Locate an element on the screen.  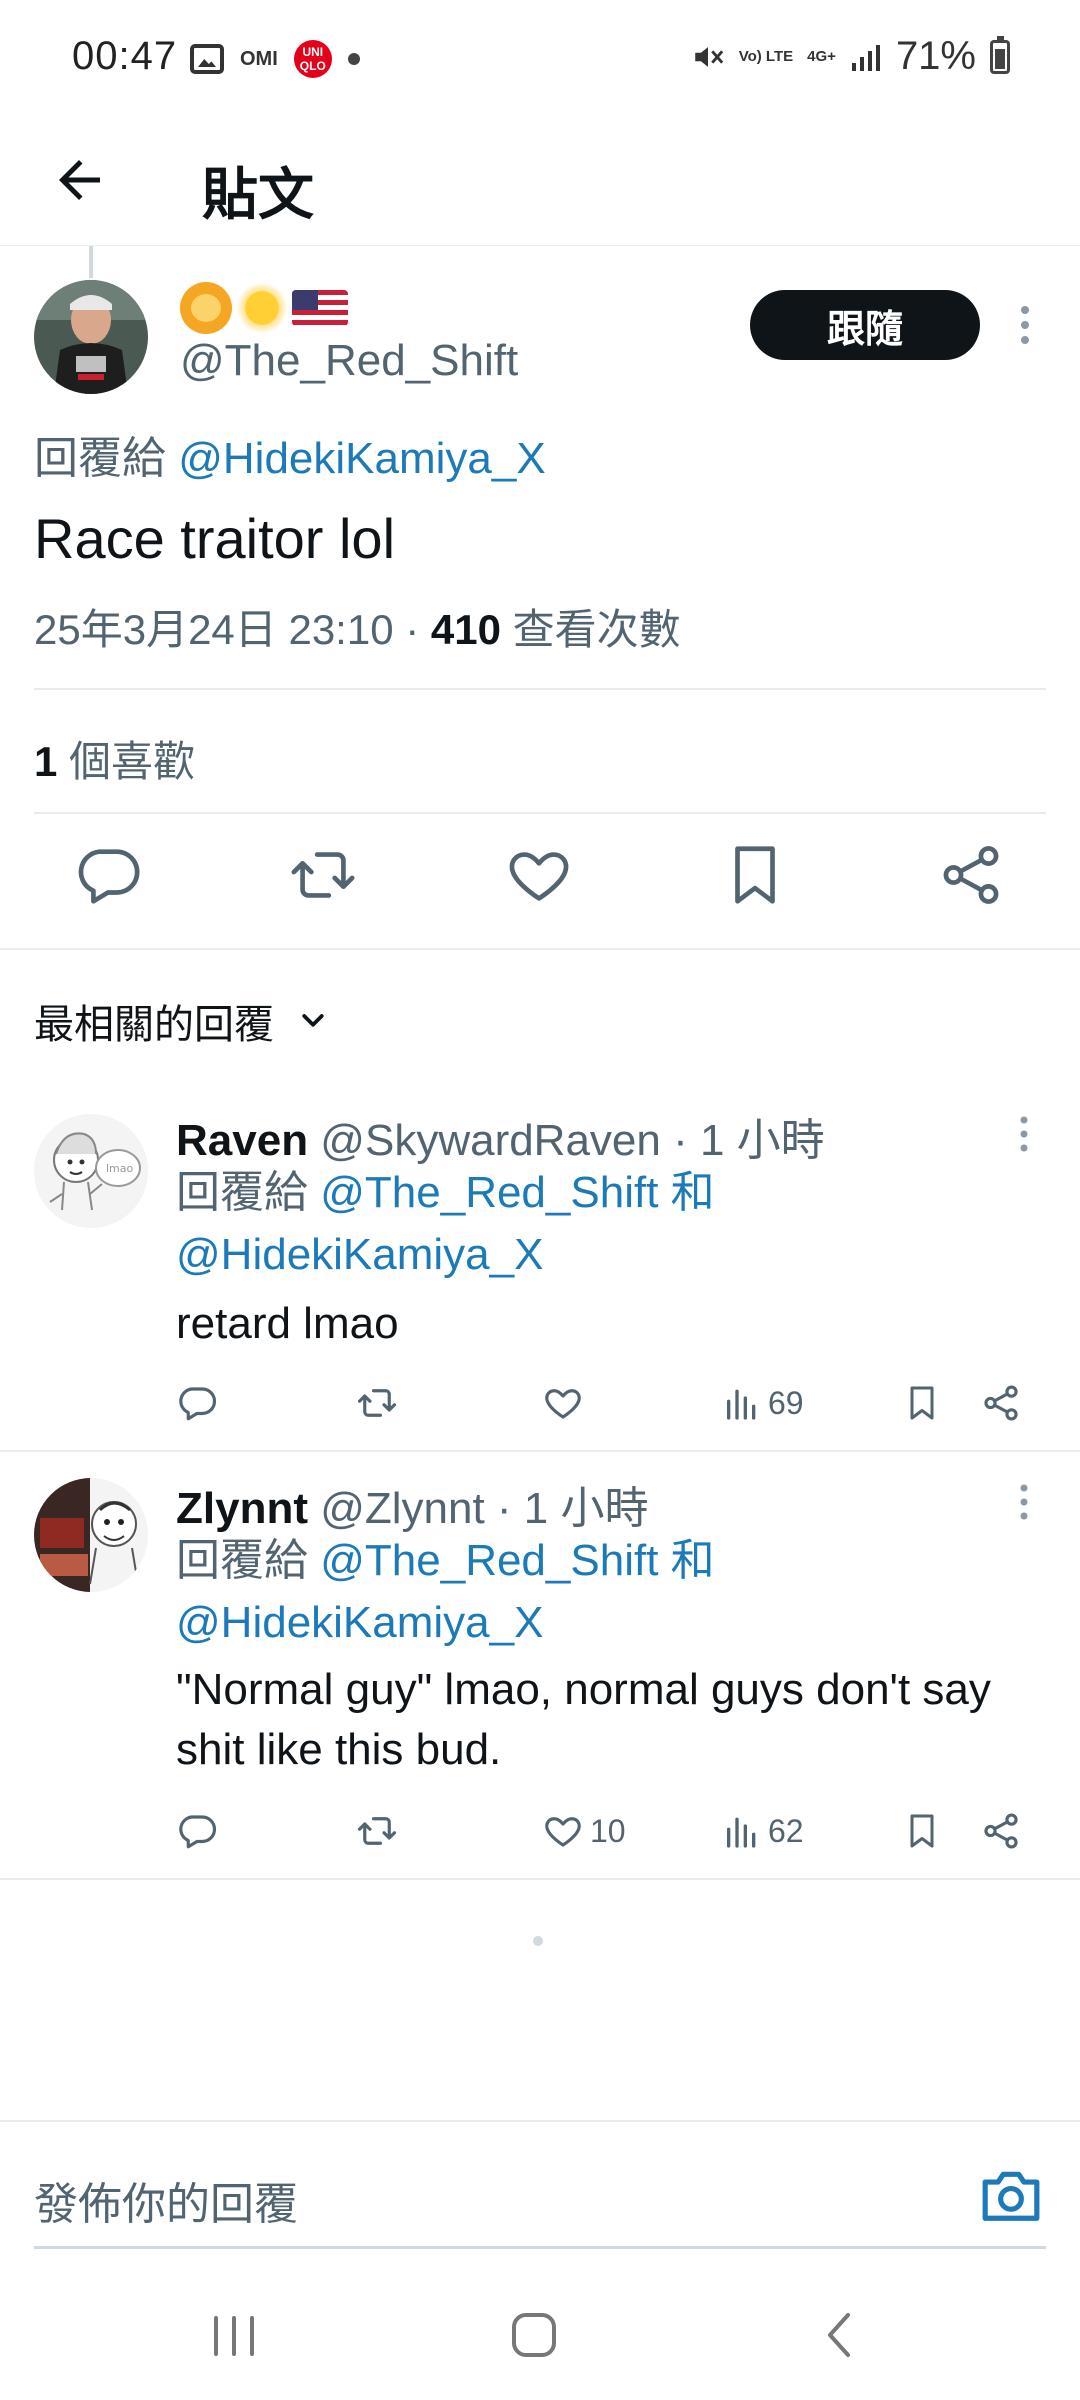
compose-underline is located at coordinates (540, 2247).